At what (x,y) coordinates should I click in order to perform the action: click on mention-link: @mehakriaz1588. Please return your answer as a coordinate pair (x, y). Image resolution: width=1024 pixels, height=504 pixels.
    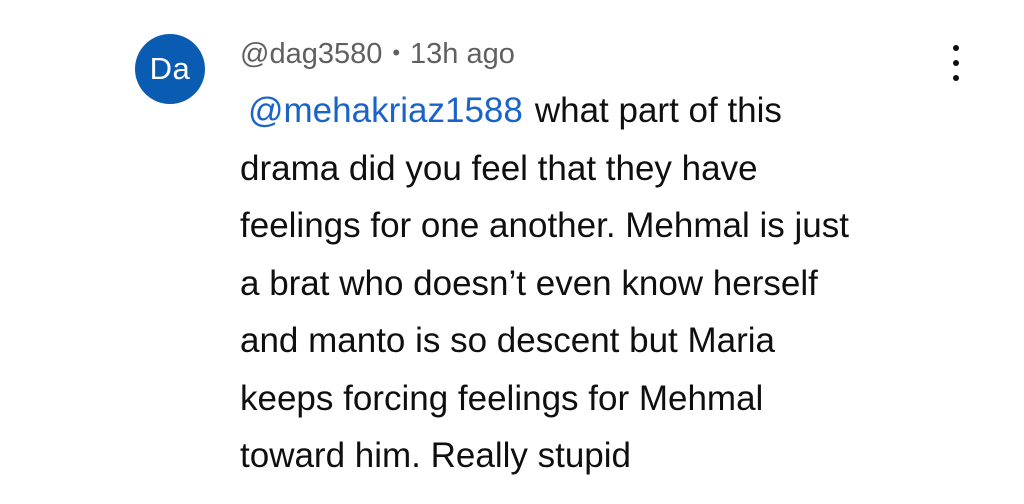
    Looking at the image, I should click on (385, 110).